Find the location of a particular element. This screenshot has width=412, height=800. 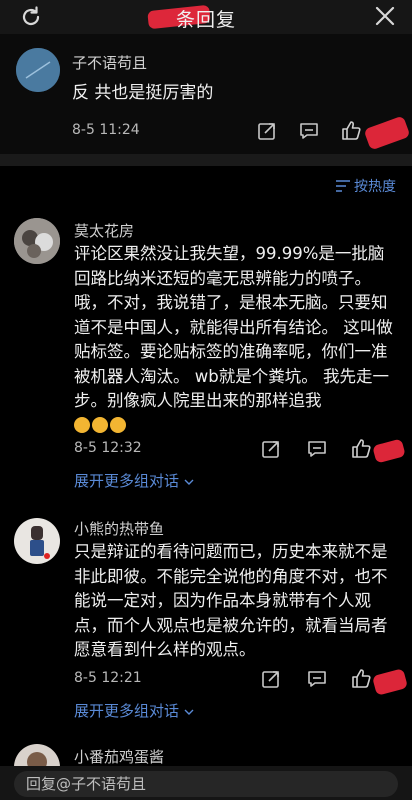

sort-icon is located at coordinates (343, 186).